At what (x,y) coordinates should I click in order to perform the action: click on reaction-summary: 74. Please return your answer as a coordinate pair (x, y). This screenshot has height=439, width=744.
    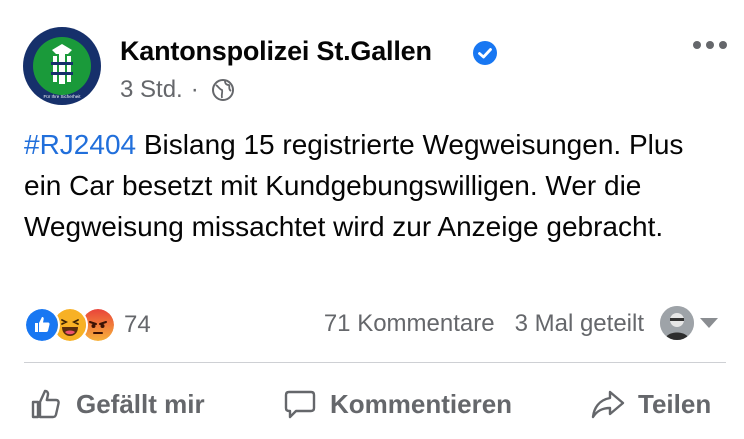
    Looking at the image, I should click on (87, 325).